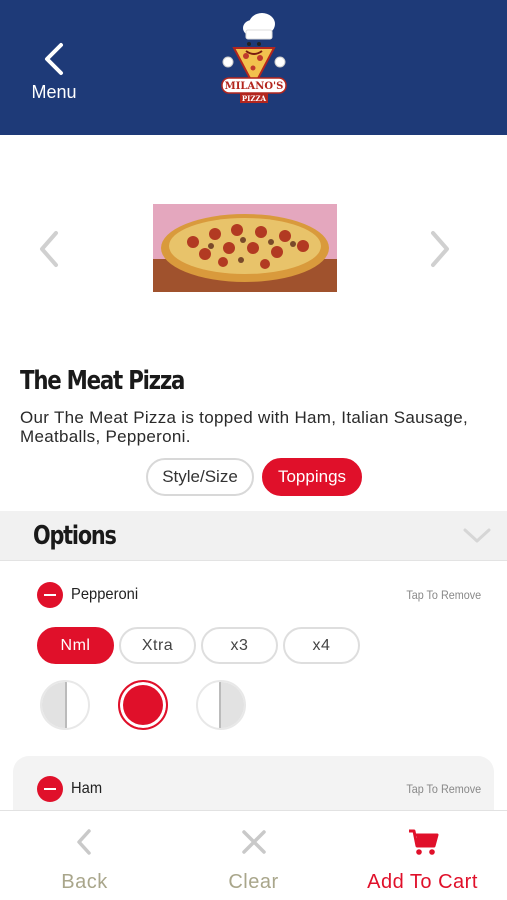 This screenshot has height=900, width=507. What do you see at coordinates (105, 594) in the screenshot?
I see `topping-name: Pepperoni` at bounding box center [105, 594].